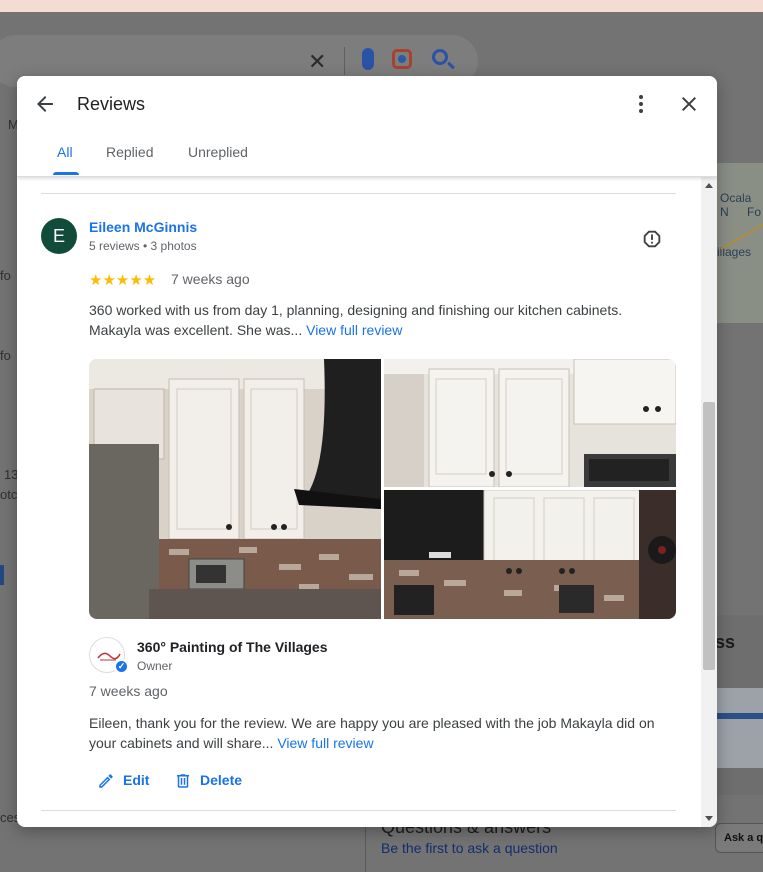 This screenshot has width=763, height=872. I want to click on map-label: Fo, so click(754, 212).